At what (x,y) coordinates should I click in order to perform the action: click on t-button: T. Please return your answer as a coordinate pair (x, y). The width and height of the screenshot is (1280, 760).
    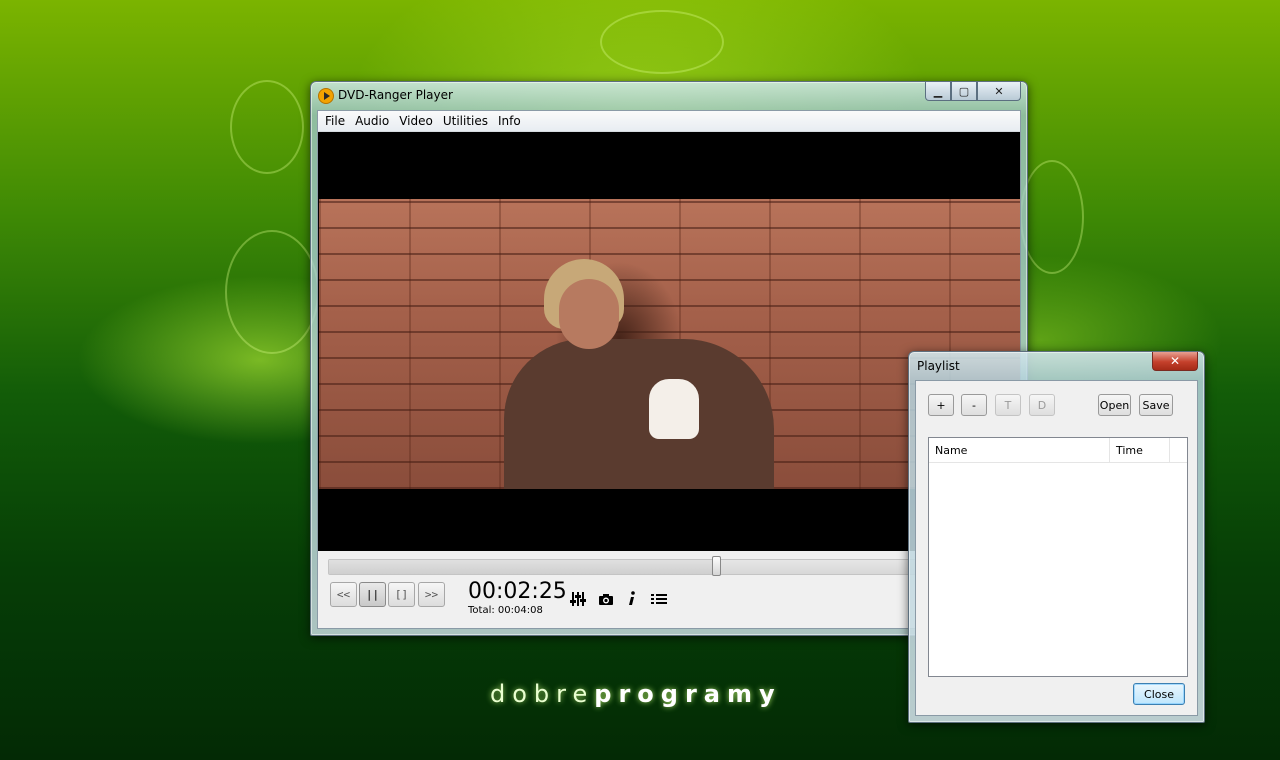
    Looking at the image, I should click on (1008, 405).